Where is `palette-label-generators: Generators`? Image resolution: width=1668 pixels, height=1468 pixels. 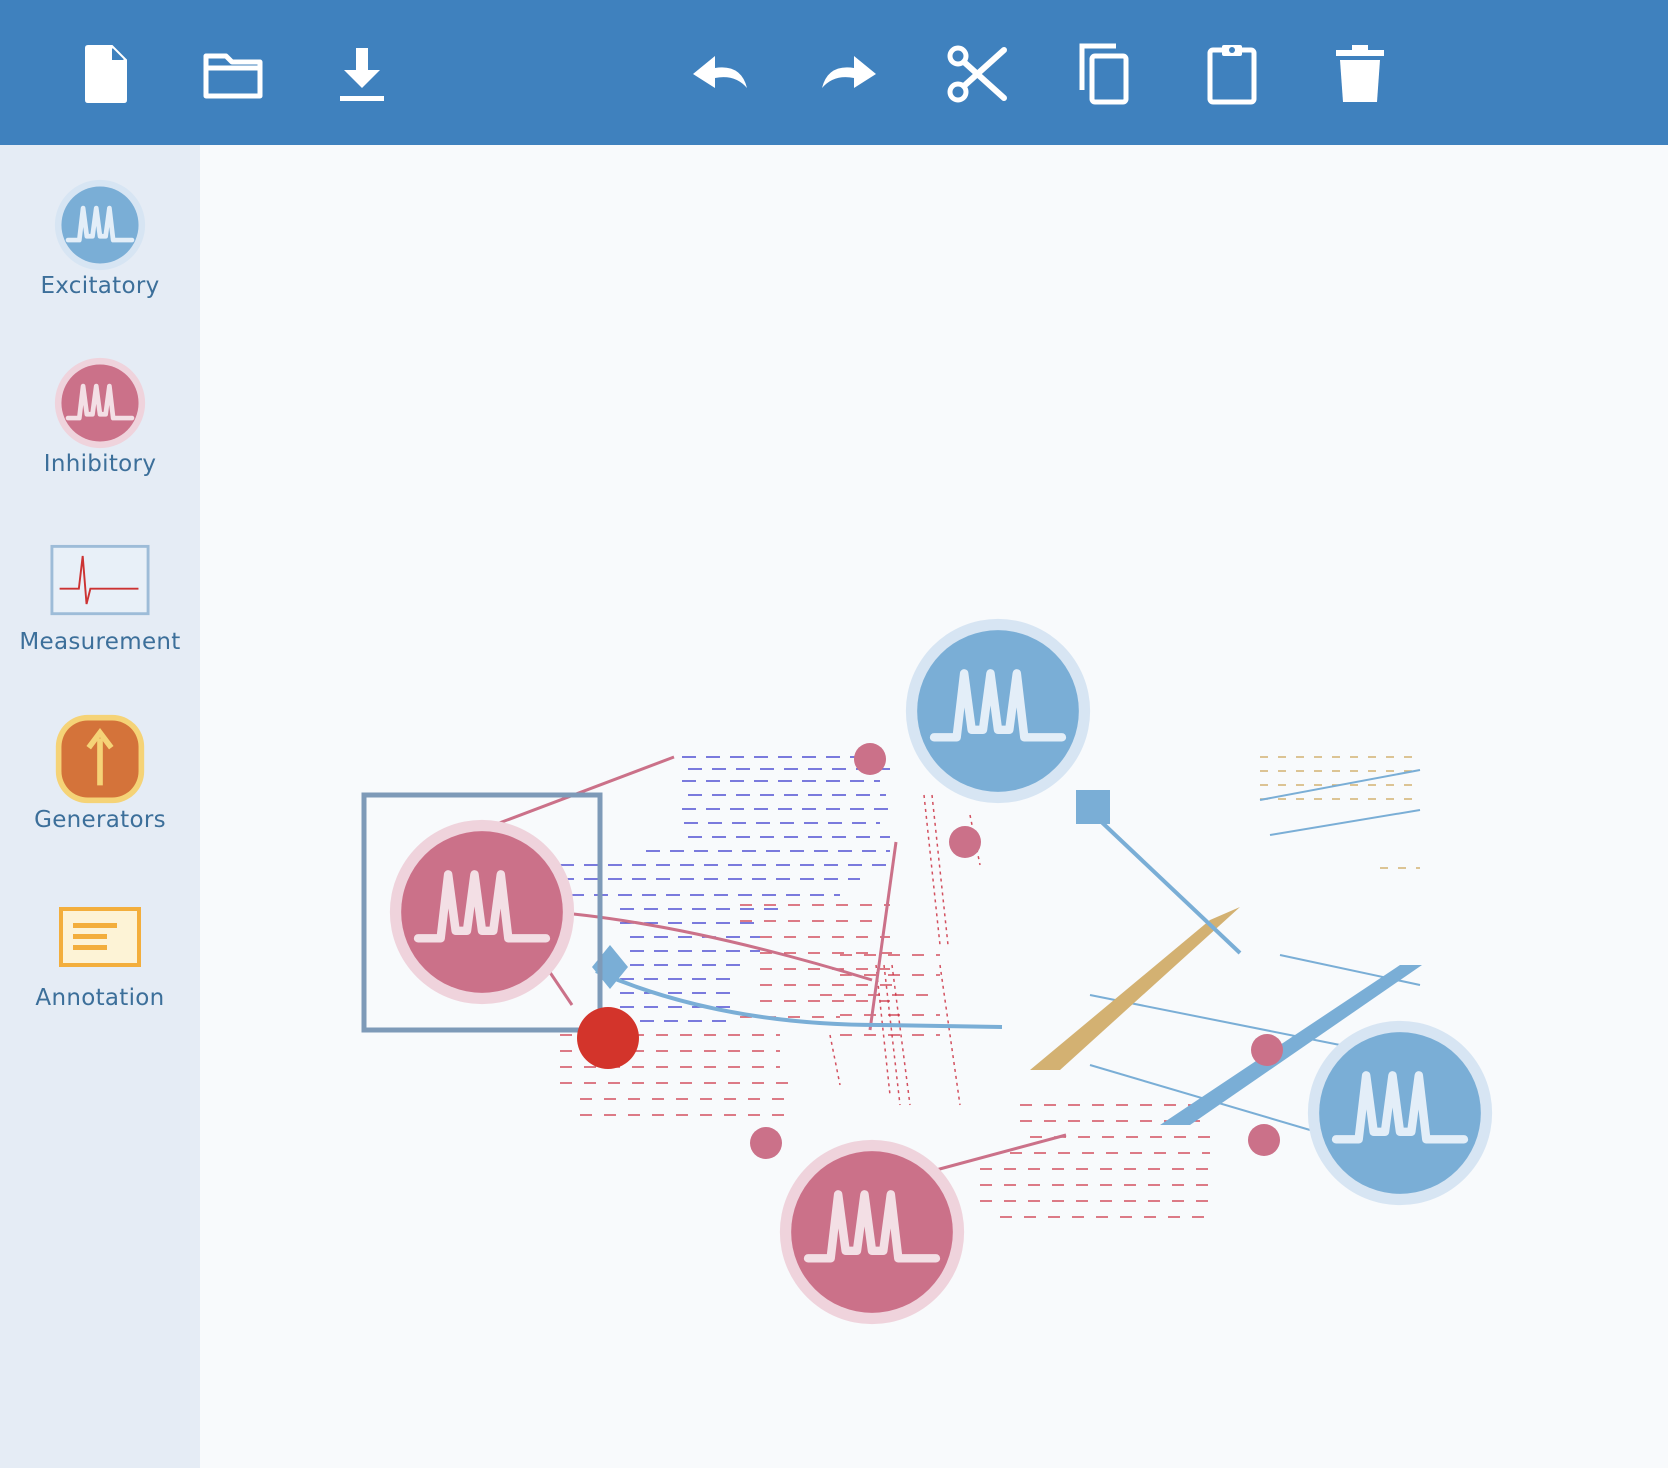
palette-label-generators: Generators is located at coordinates (100, 820).